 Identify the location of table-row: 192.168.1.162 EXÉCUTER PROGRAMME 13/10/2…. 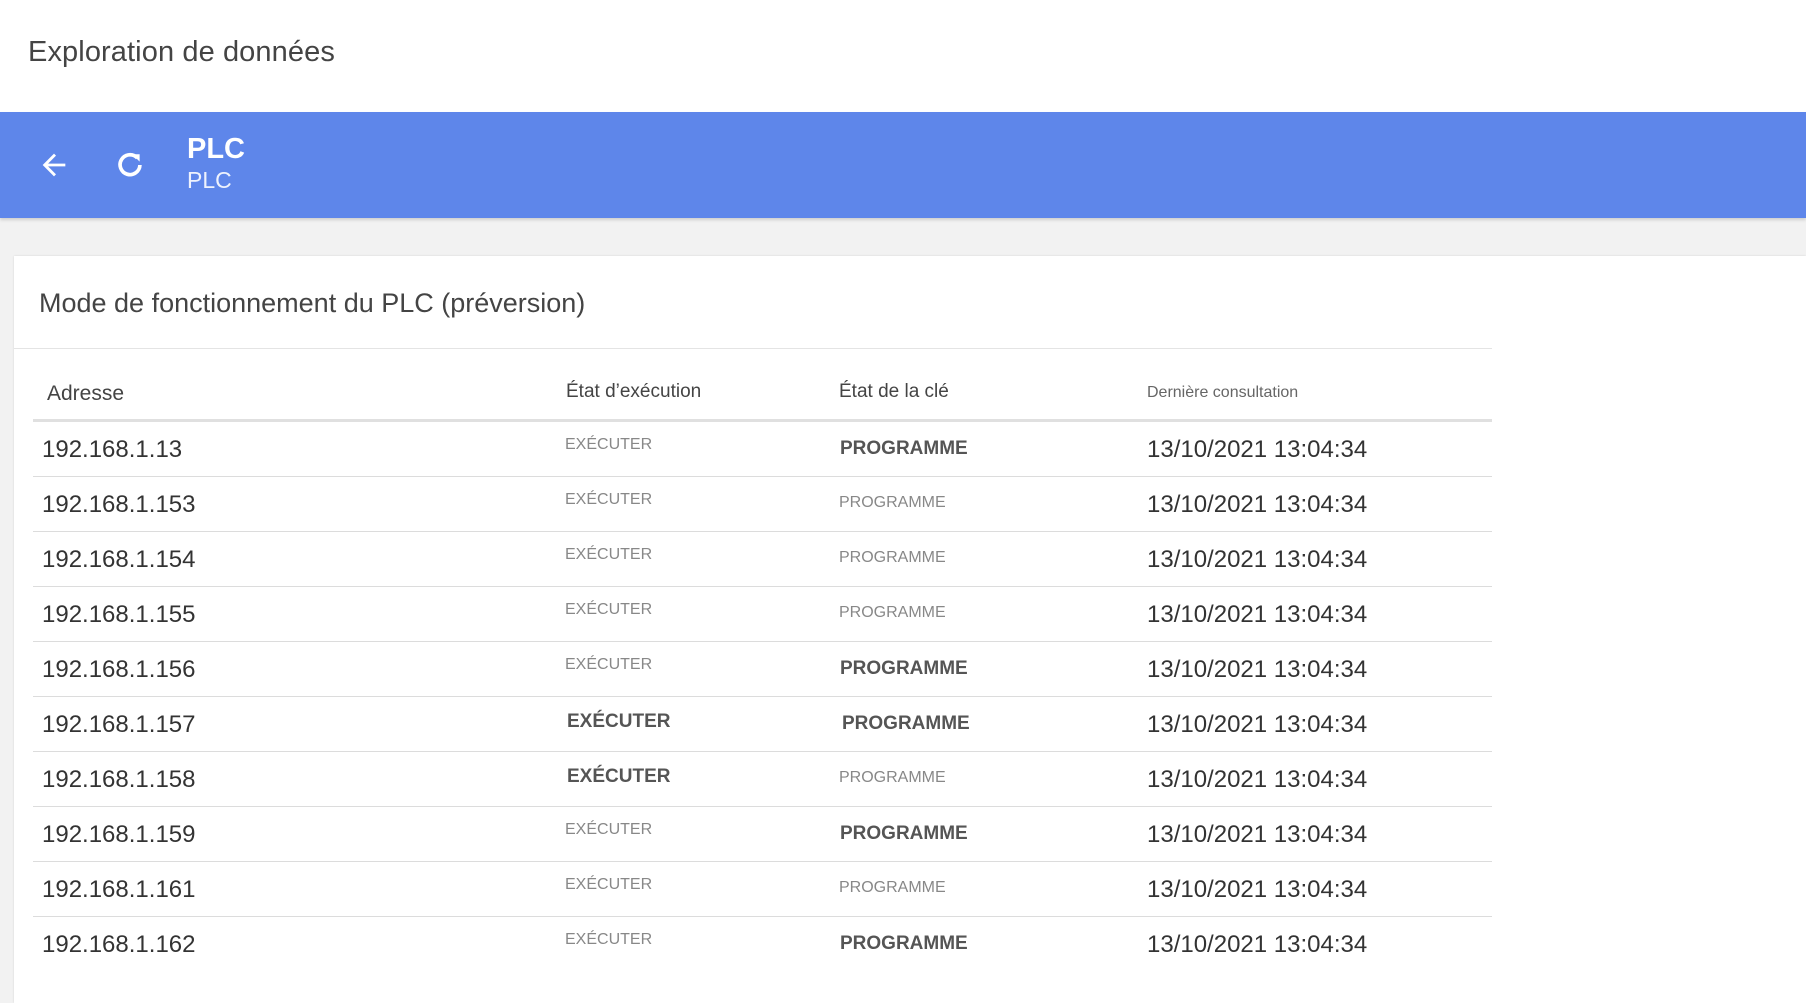
(762, 944).